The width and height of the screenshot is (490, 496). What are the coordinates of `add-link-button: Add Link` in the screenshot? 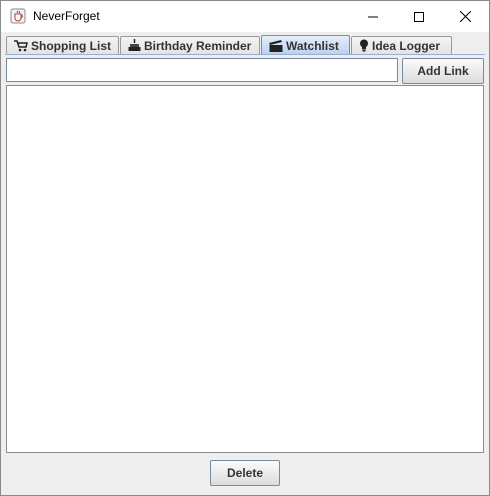 It's located at (443, 71).